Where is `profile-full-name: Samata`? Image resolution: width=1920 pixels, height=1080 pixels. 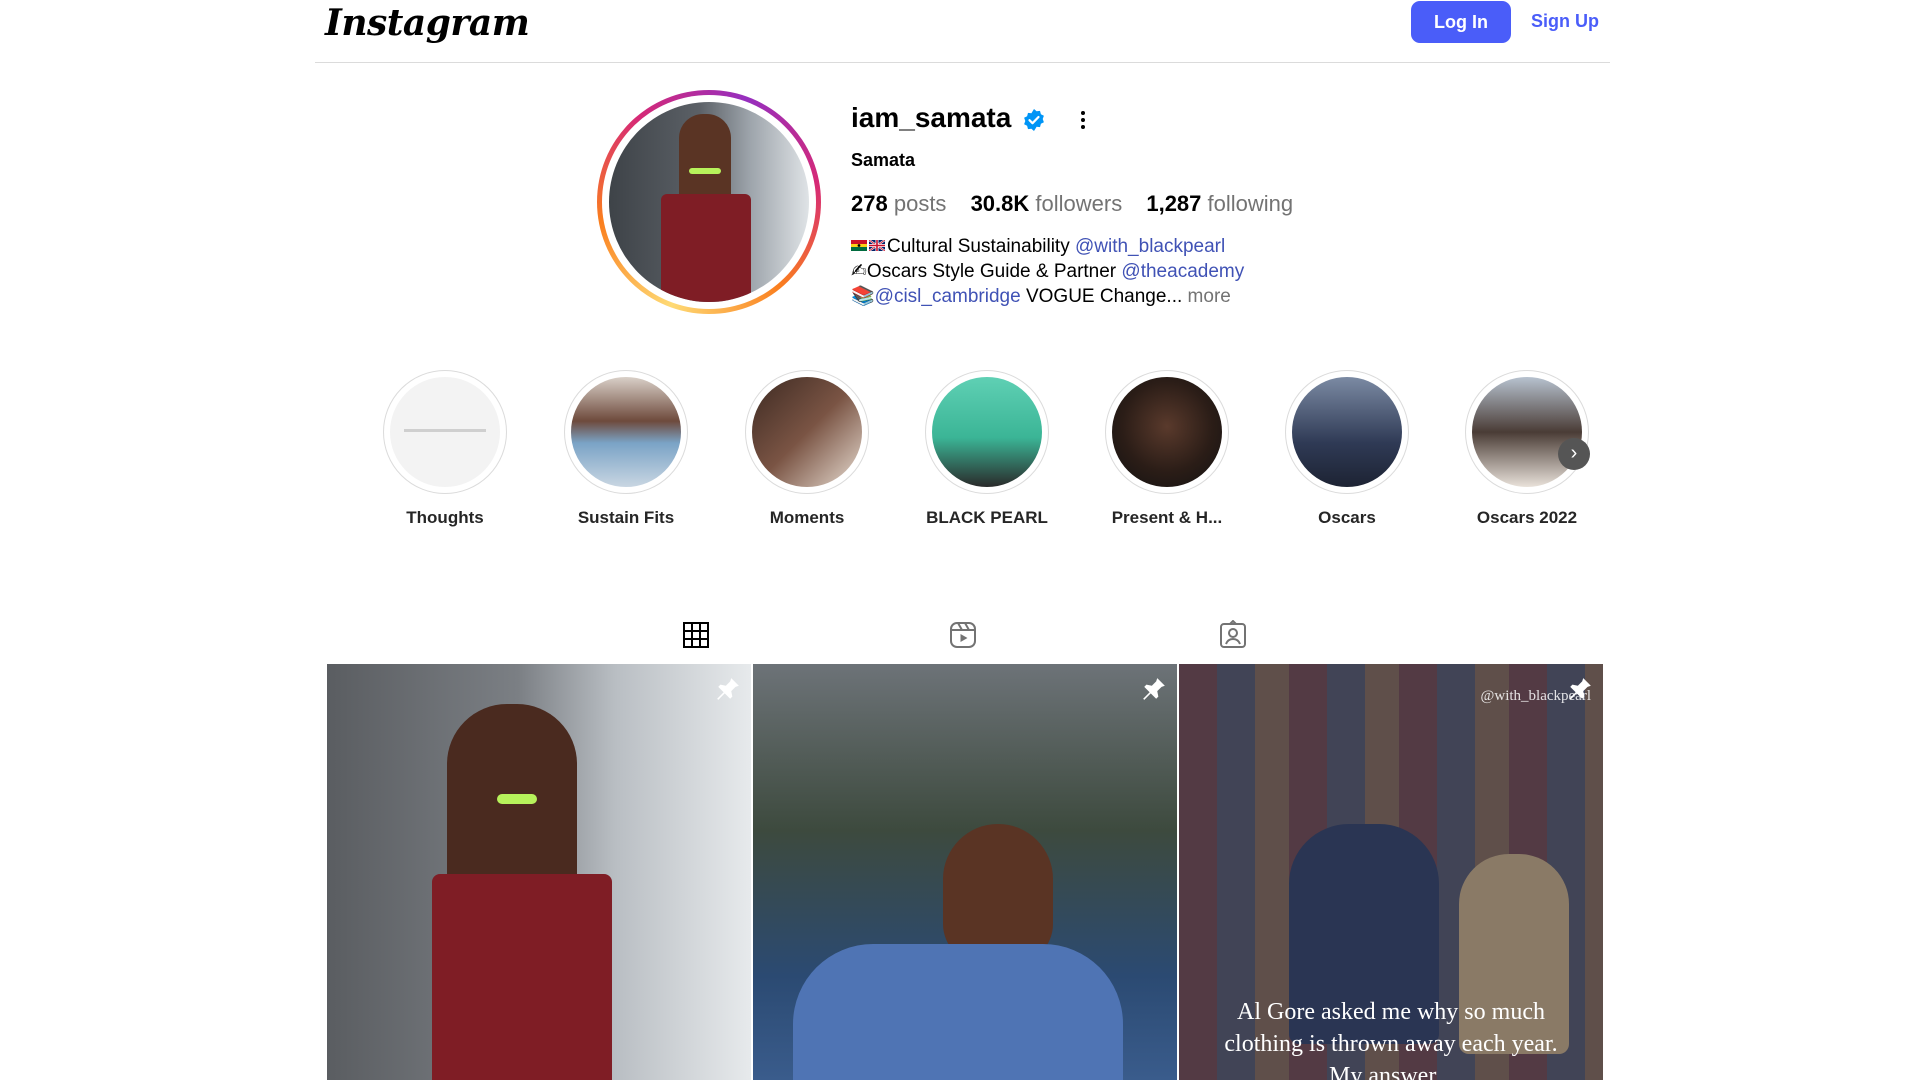 profile-full-name: Samata is located at coordinates (883, 160).